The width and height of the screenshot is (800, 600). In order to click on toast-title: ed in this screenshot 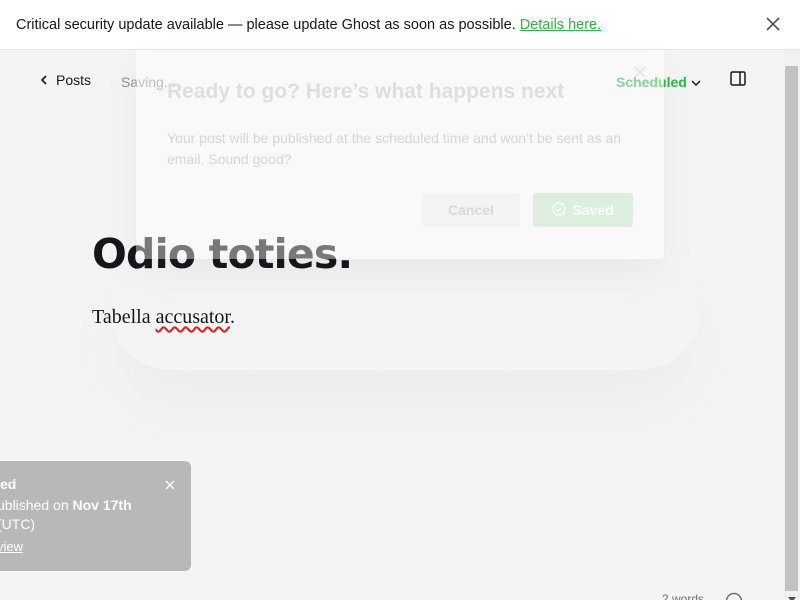, I will do `click(8, 484)`.